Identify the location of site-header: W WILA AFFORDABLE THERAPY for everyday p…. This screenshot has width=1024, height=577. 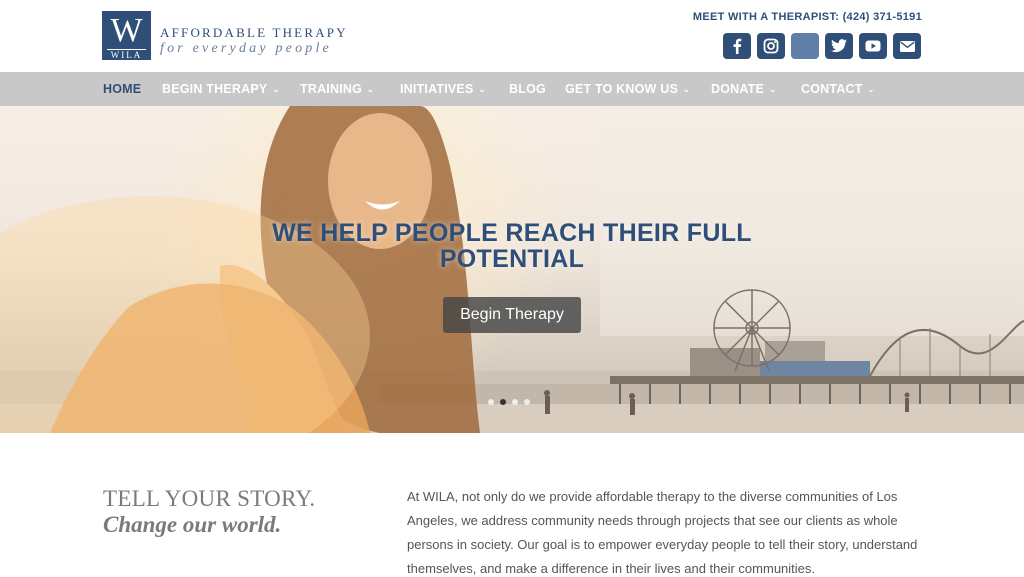
(512, 36).